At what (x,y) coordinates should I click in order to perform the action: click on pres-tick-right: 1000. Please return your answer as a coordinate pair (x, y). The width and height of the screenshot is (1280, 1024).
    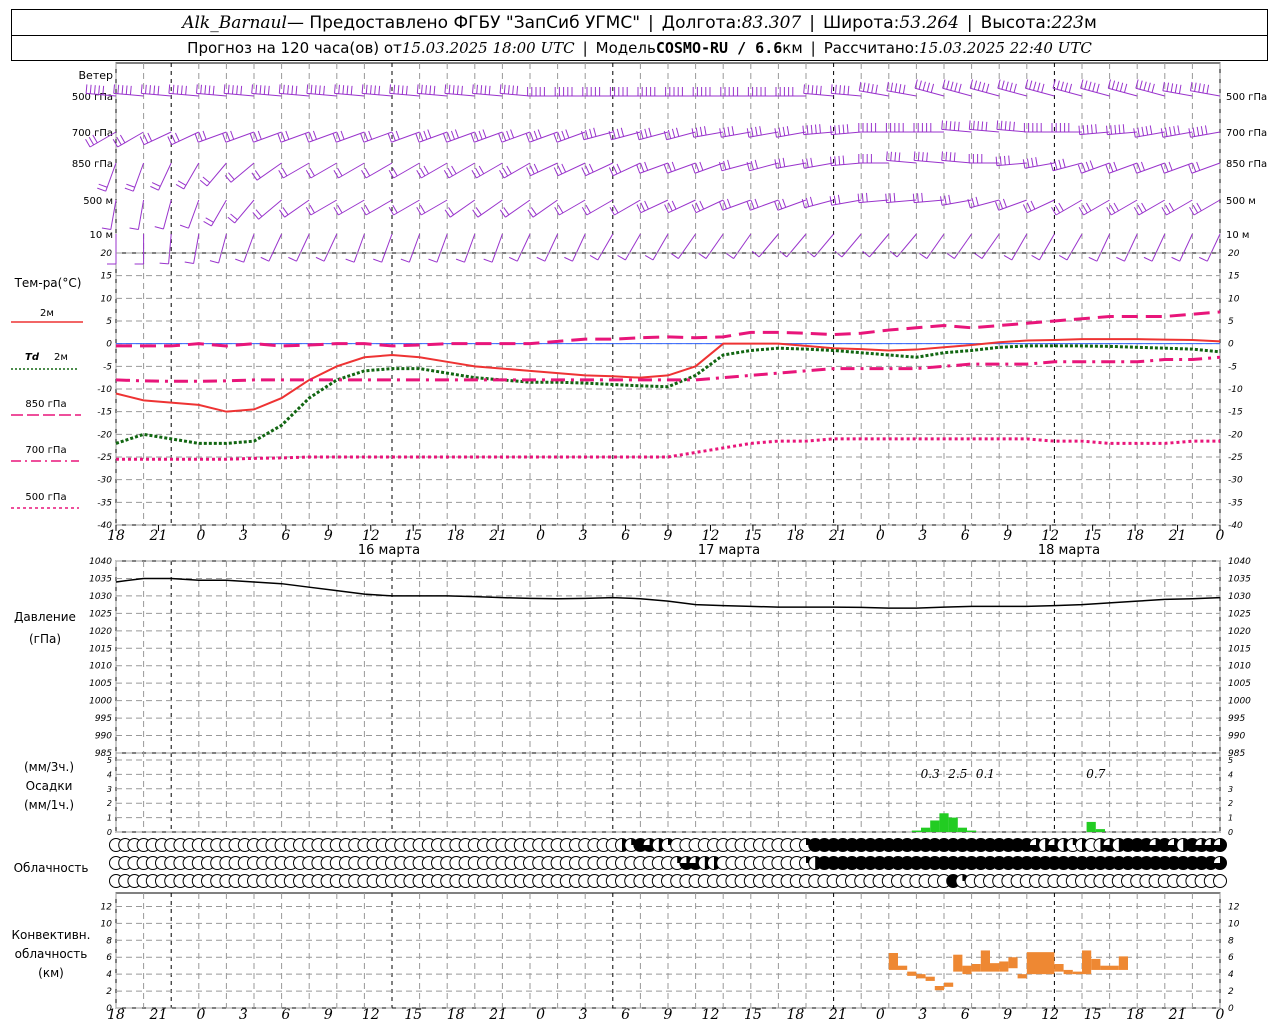
    Looking at the image, I should click on (1239, 702).